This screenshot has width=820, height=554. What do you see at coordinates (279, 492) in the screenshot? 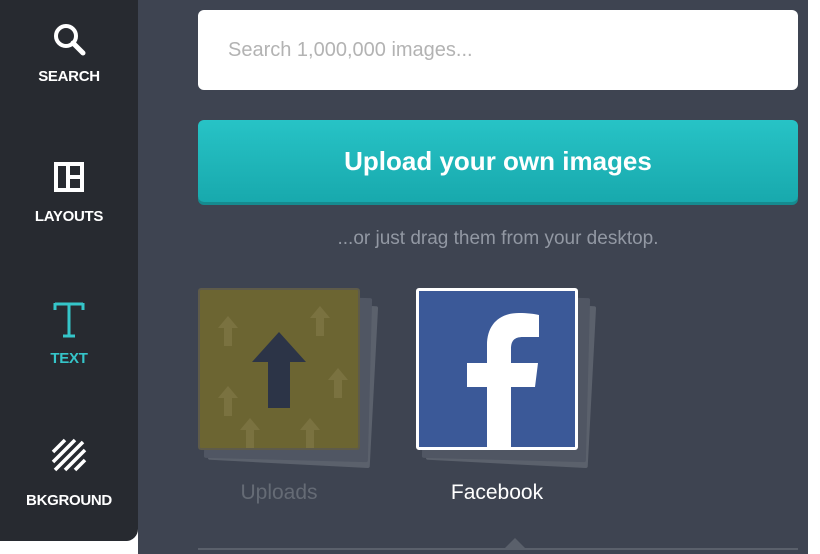
I see `uploads-label: Uploads` at bounding box center [279, 492].